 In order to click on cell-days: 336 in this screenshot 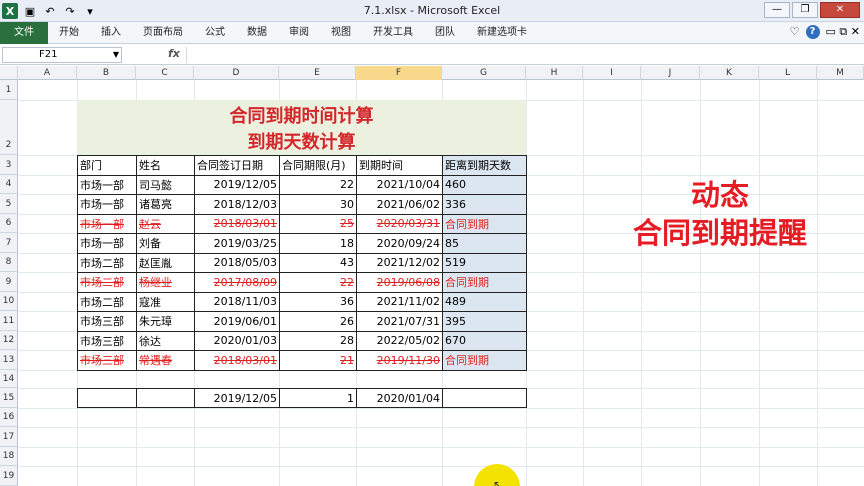, I will do `click(484, 204)`.